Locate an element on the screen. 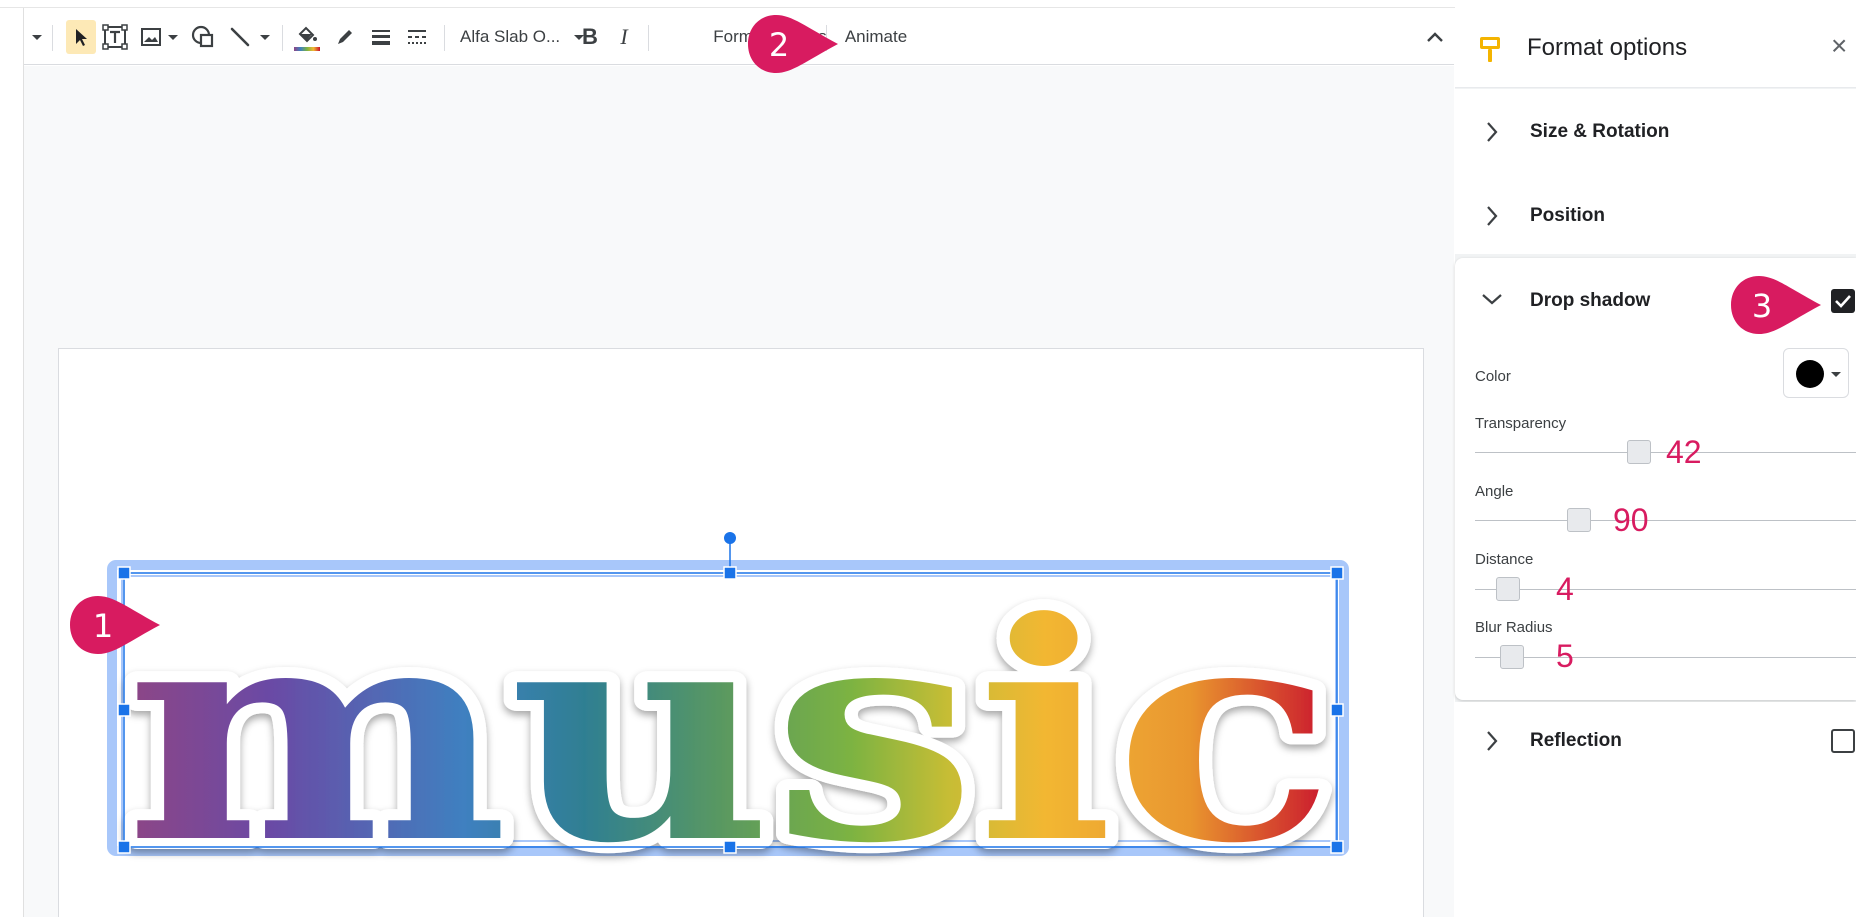 This screenshot has width=1856, height=917. blur-radius-label: Blur Radius is located at coordinates (1514, 627).